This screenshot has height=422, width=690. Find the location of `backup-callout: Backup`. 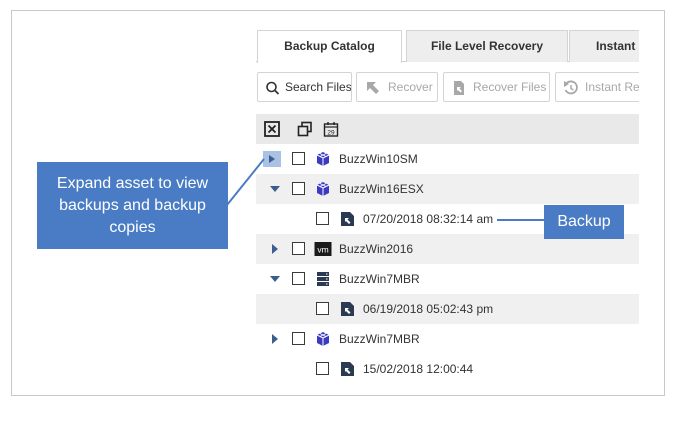

backup-callout: Backup is located at coordinates (584, 222).